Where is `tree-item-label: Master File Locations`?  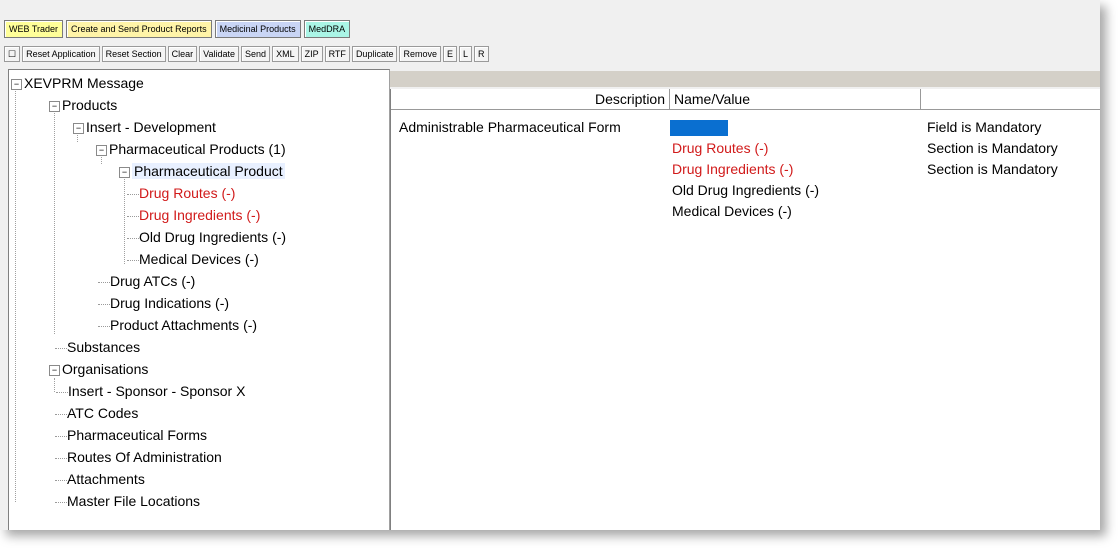 tree-item-label: Master File Locations is located at coordinates (134, 501).